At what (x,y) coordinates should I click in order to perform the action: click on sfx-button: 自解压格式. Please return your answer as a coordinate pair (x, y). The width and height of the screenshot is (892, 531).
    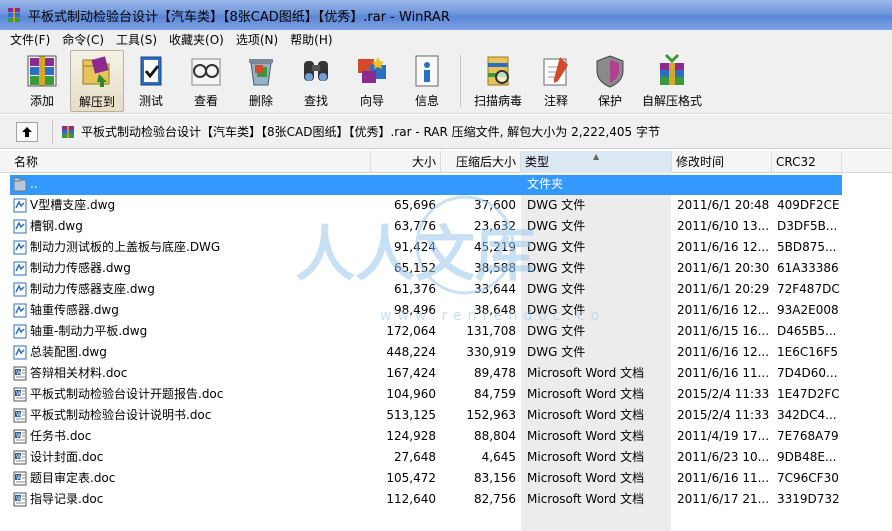
    Looking at the image, I should click on (672, 81).